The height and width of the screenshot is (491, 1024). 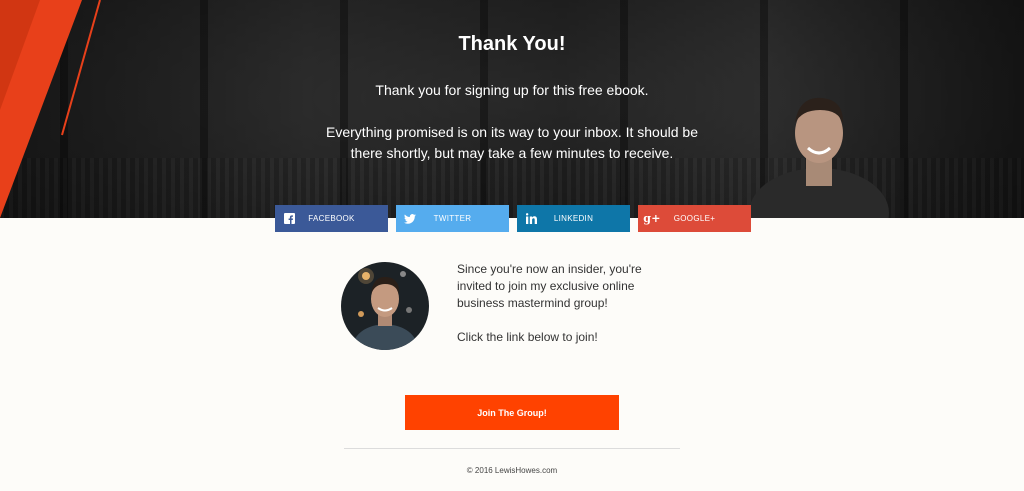 What do you see at coordinates (819, 157) in the screenshot?
I see `hero-person-image` at bounding box center [819, 157].